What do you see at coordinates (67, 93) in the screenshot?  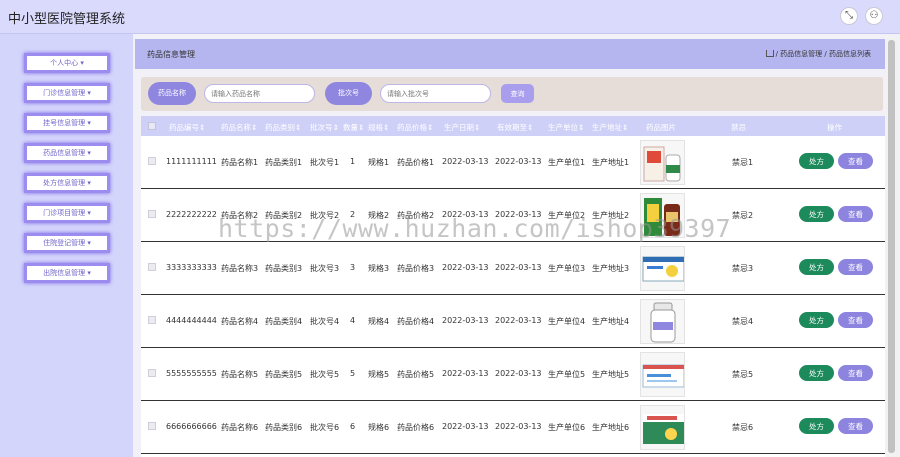 I see `sidebar-item-outpatient: 门诊信息管理 ▾` at bounding box center [67, 93].